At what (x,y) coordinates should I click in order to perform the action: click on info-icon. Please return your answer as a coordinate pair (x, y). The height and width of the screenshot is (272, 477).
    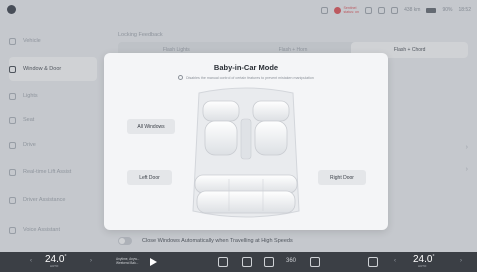
    Looking at the image, I should click on (181, 77).